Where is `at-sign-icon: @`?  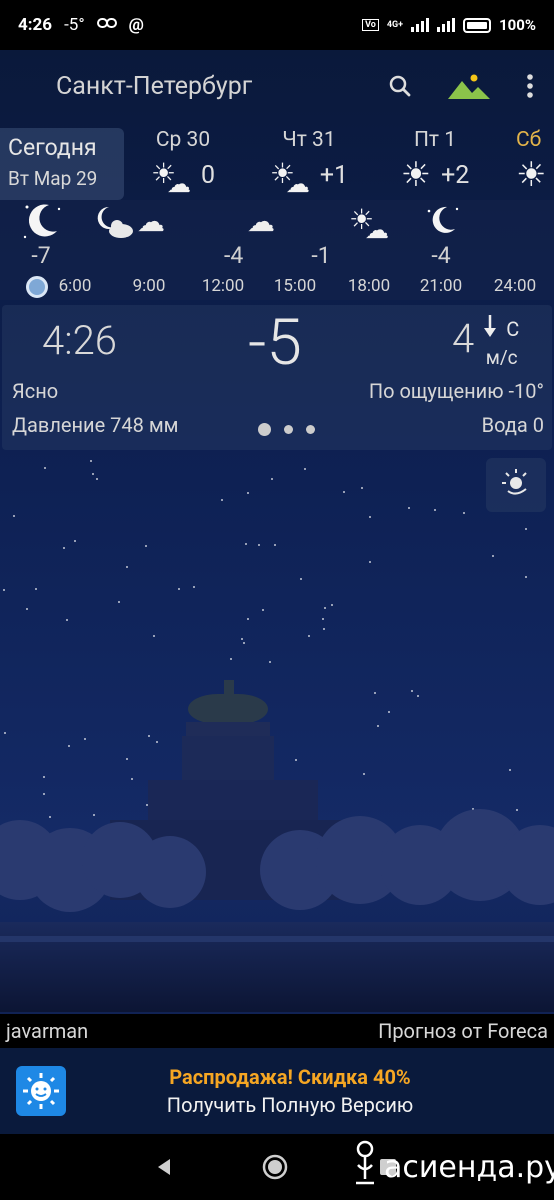 at-sign-icon: @ is located at coordinates (136, 25).